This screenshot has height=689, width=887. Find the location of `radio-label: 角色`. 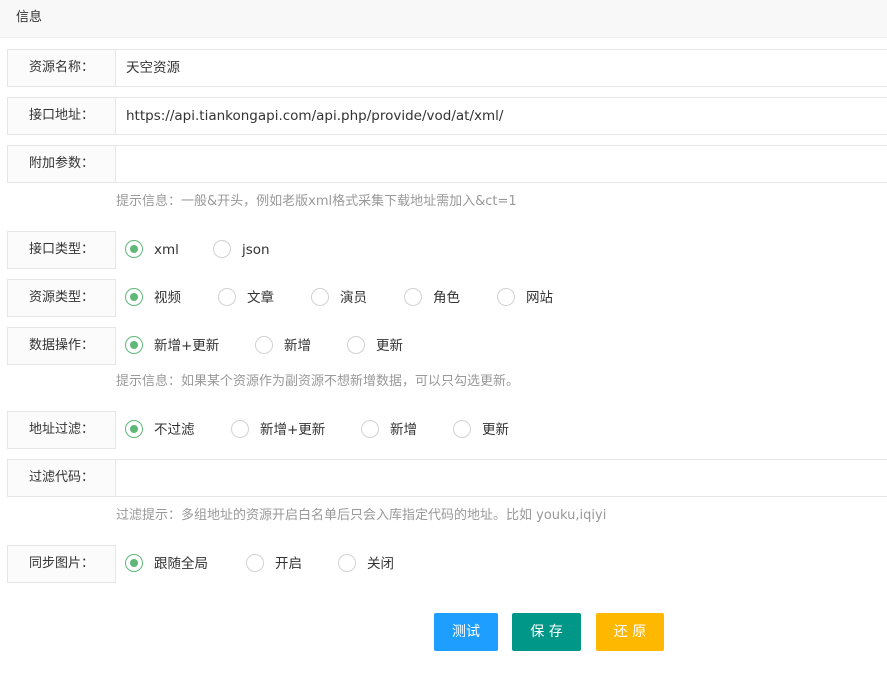

radio-label: 角色 is located at coordinates (446, 298).